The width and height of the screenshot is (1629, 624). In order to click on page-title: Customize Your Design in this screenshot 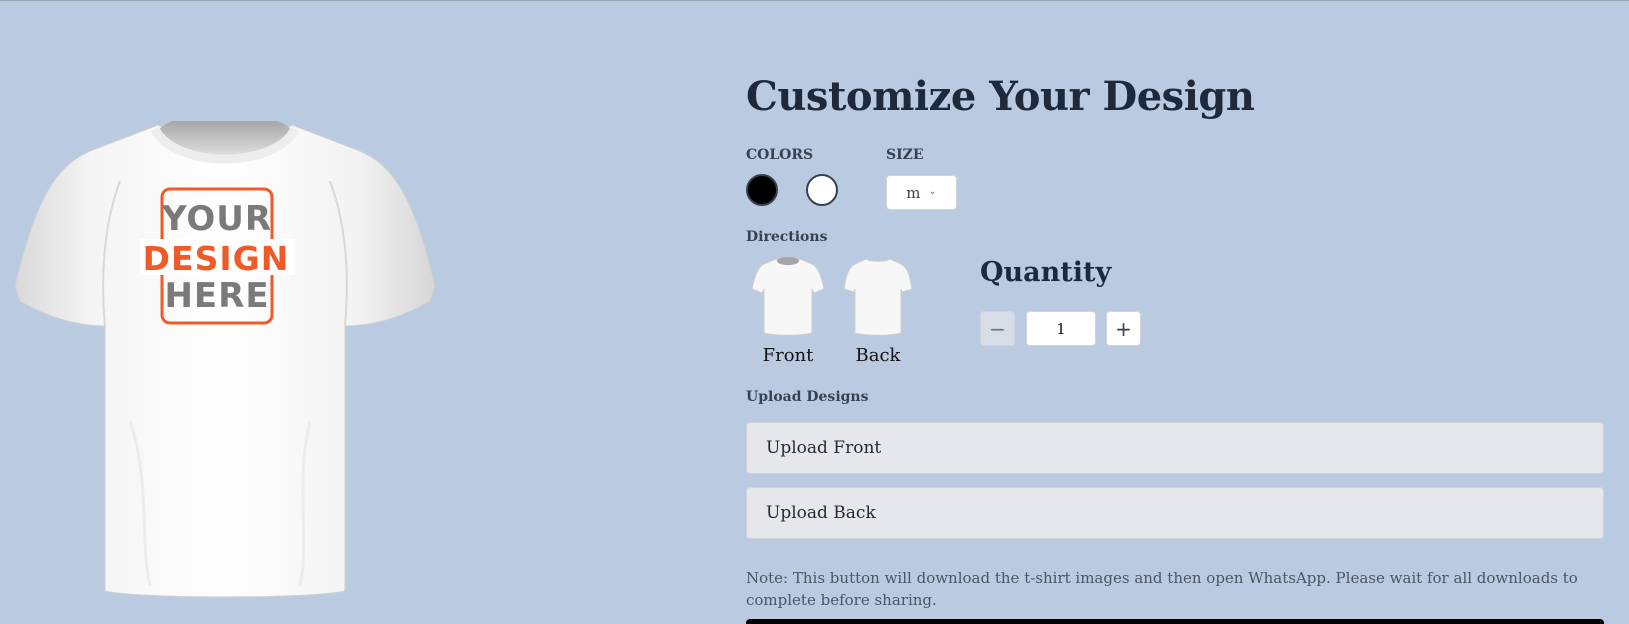, I will do `click(1000, 96)`.